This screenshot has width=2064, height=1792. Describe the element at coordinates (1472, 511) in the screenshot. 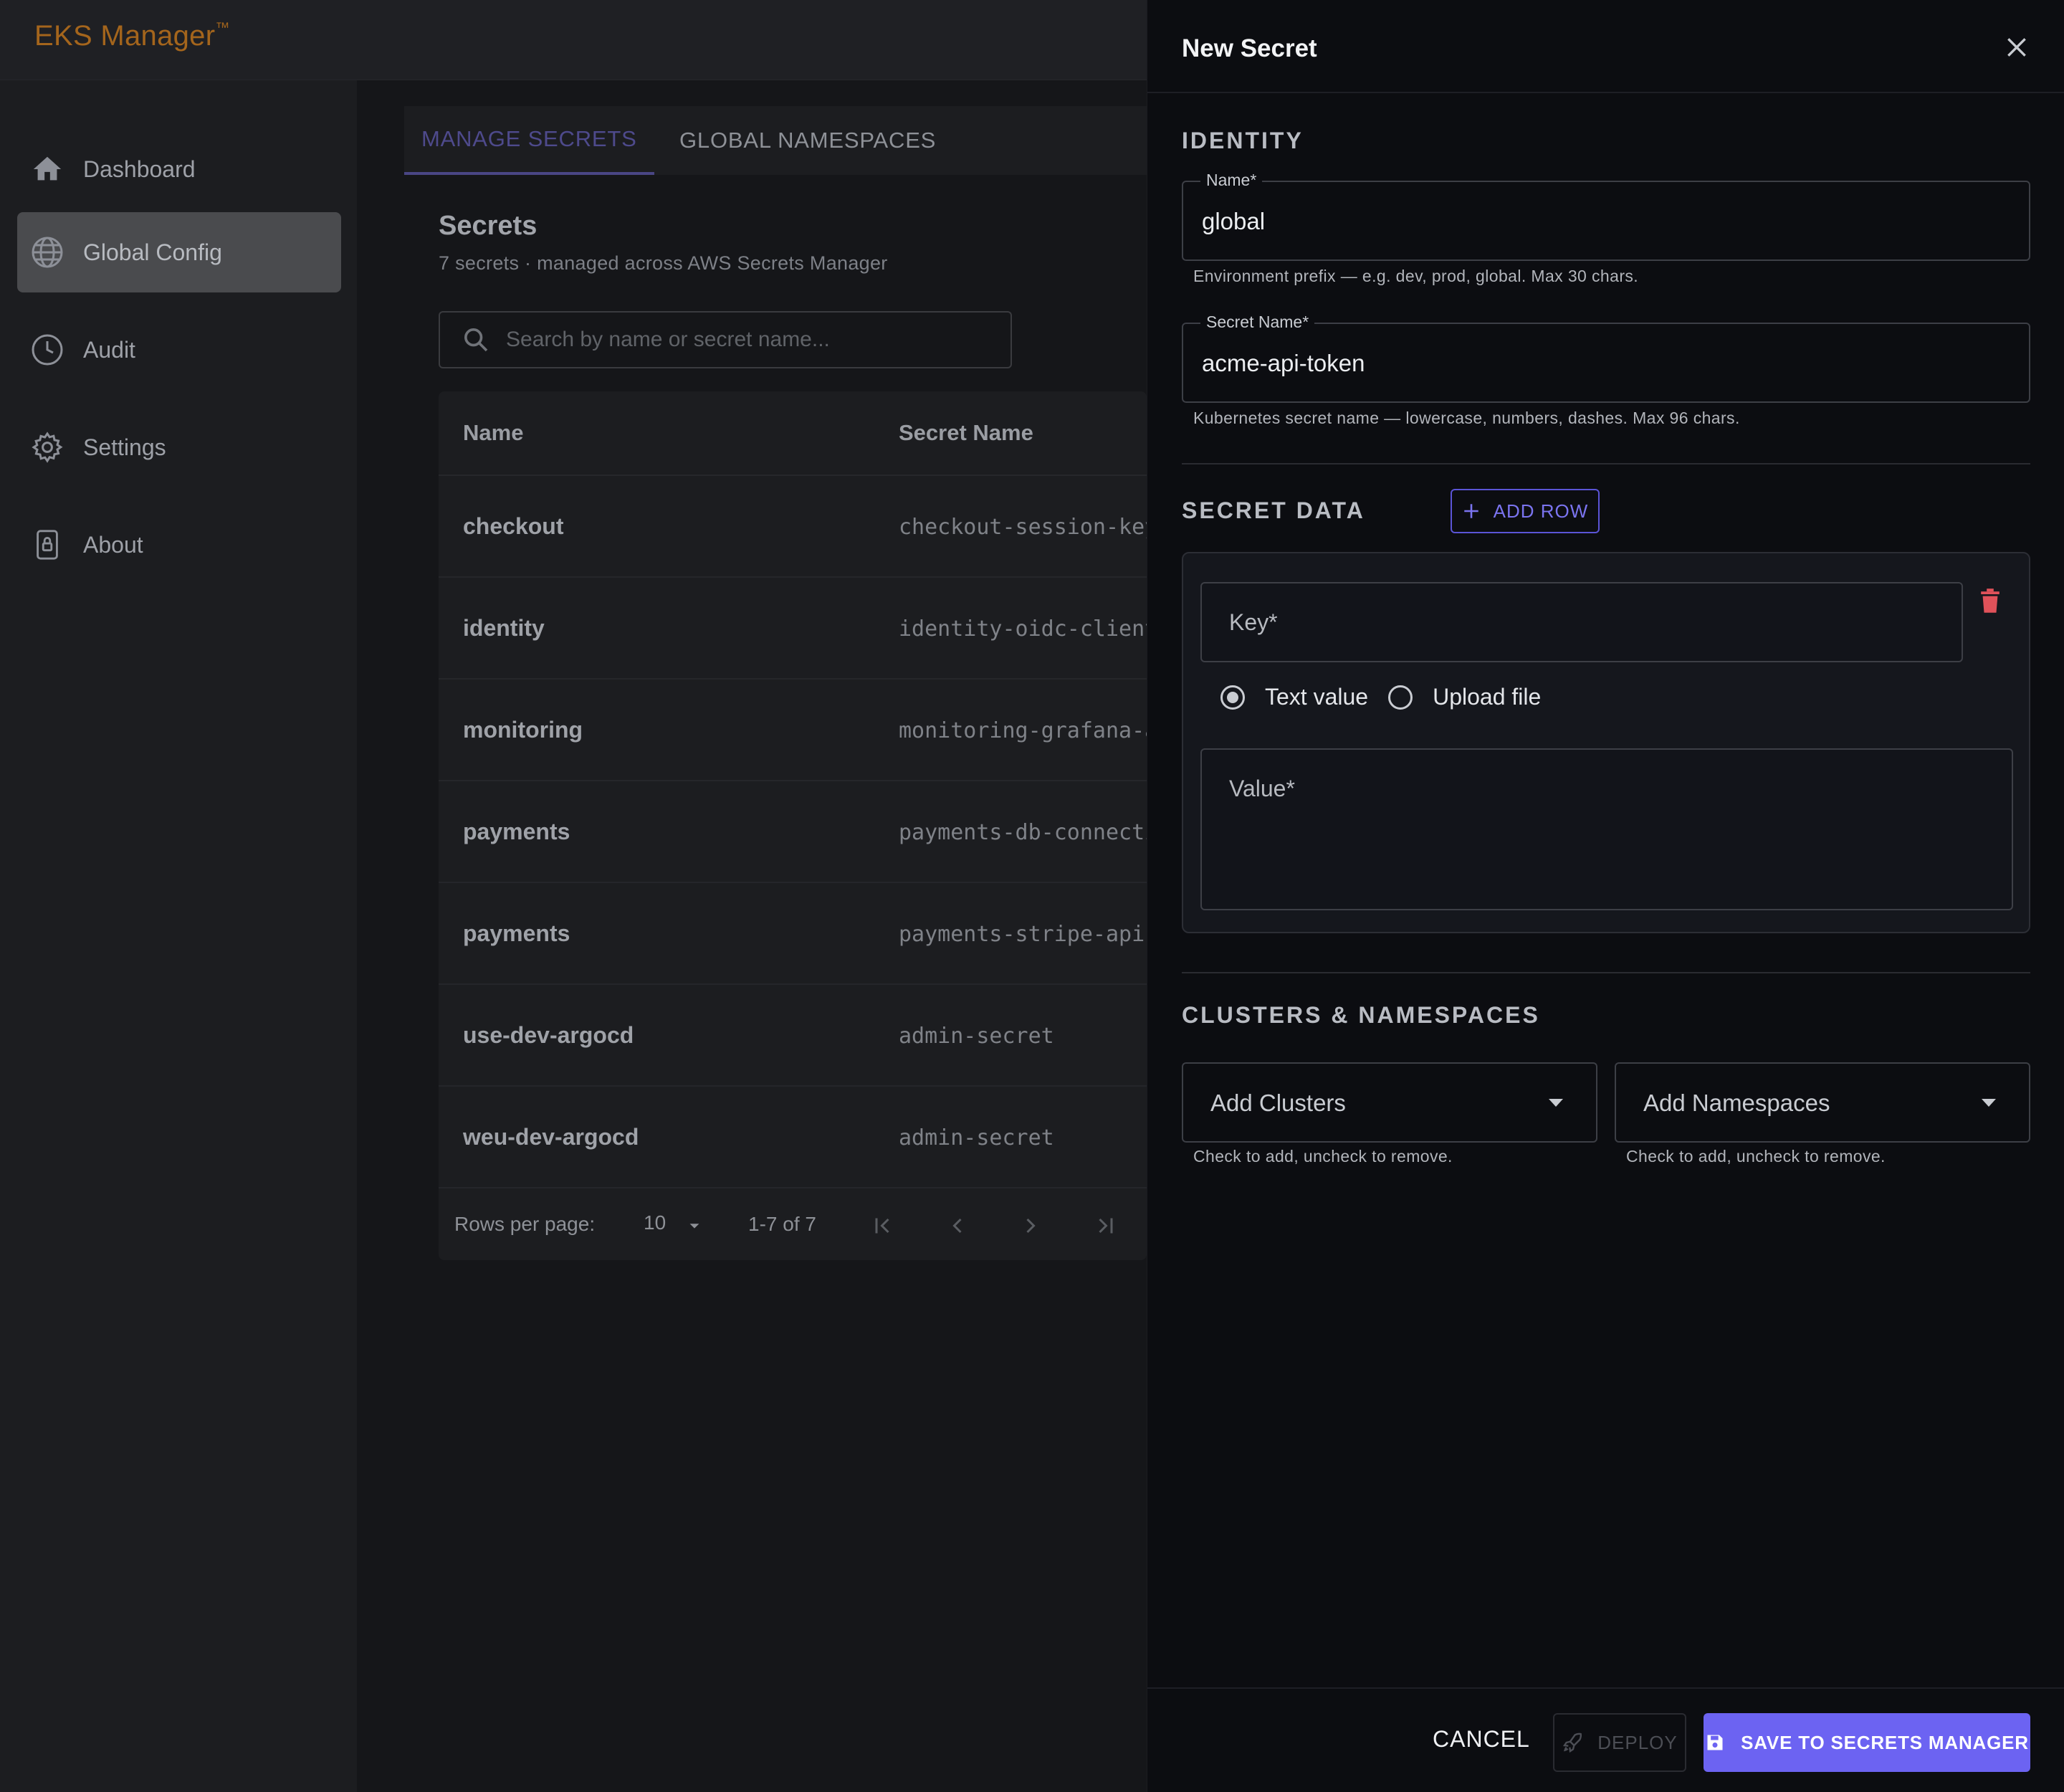

I see `plus-icon` at that location.